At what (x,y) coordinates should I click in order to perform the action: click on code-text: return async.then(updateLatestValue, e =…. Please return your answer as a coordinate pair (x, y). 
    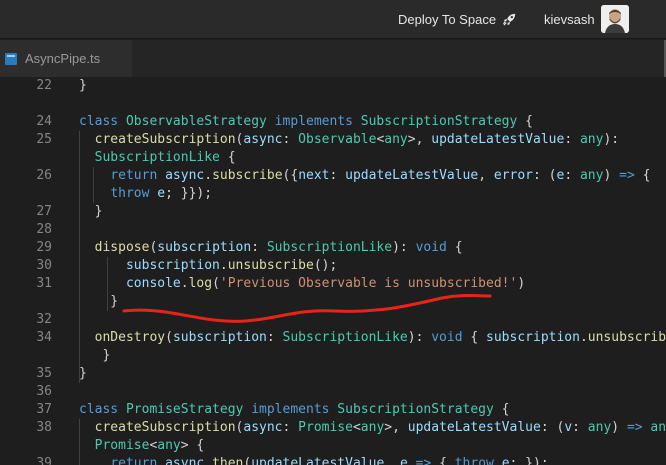
    Looking at the image, I should click on (314, 460).